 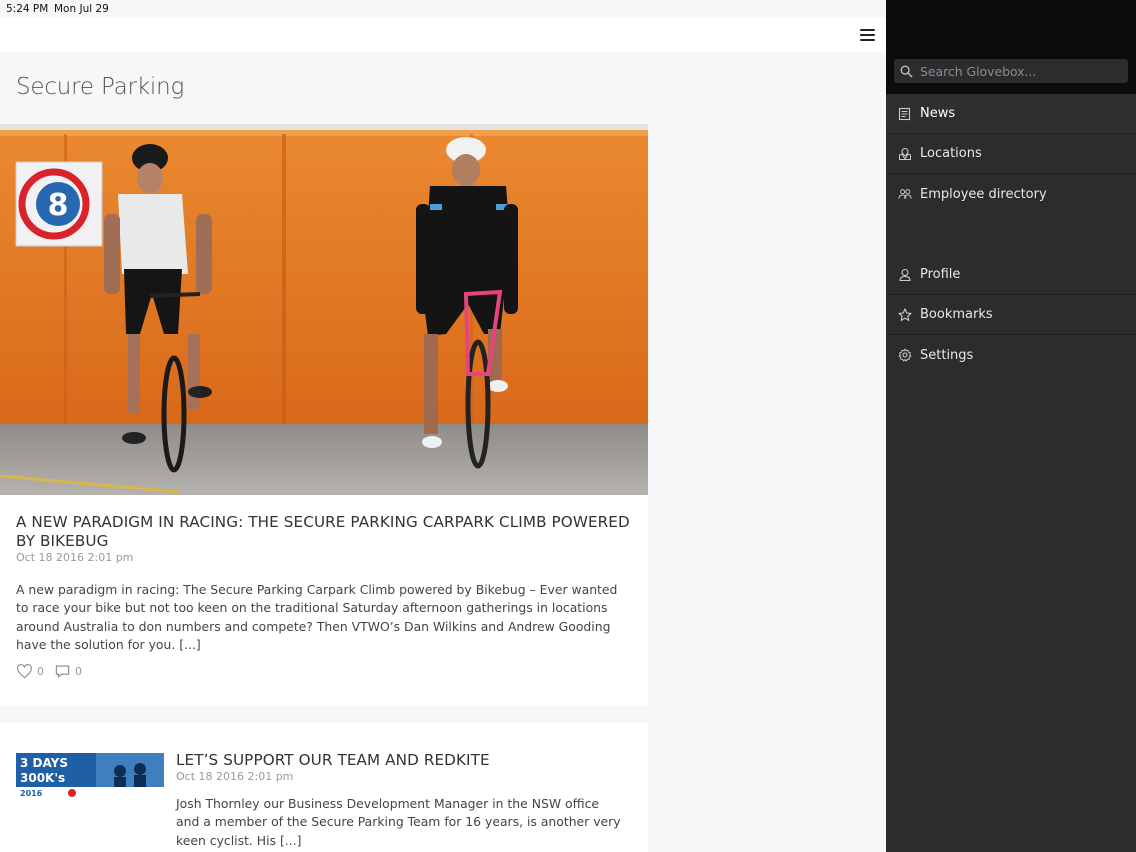 What do you see at coordinates (905, 275) in the screenshot?
I see `person-icon` at bounding box center [905, 275].